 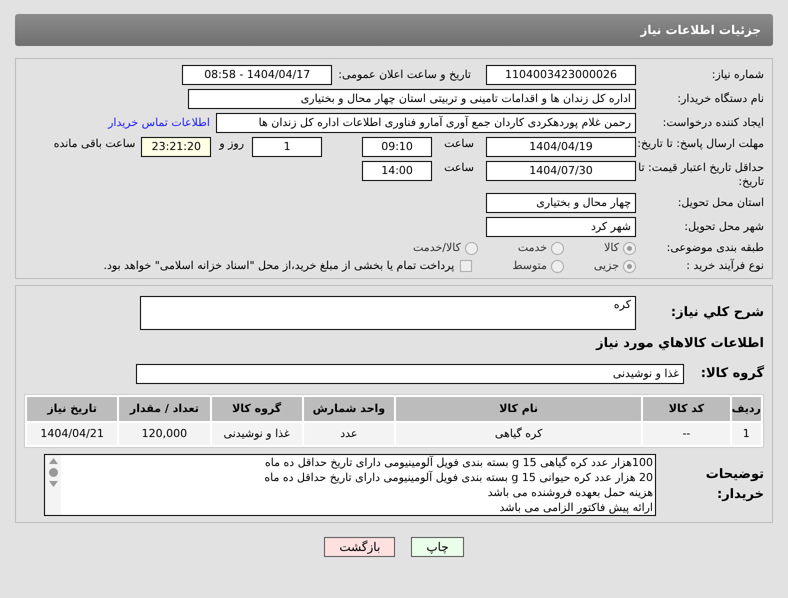 What do you see at coordinates (410, 374) in the screenshot?
I see `text-field: غذا و نوشیدنی` at bounding box center [410, 374].